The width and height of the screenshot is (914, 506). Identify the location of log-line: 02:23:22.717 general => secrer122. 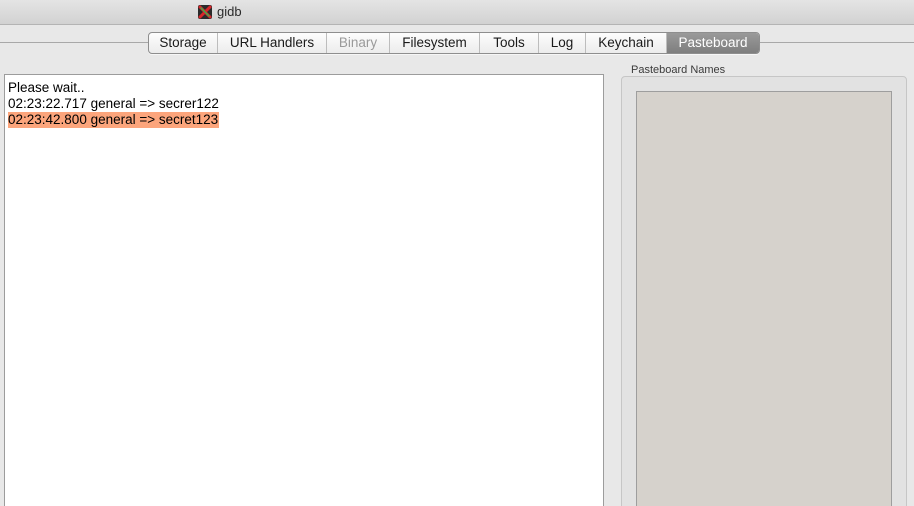
(113, 103).